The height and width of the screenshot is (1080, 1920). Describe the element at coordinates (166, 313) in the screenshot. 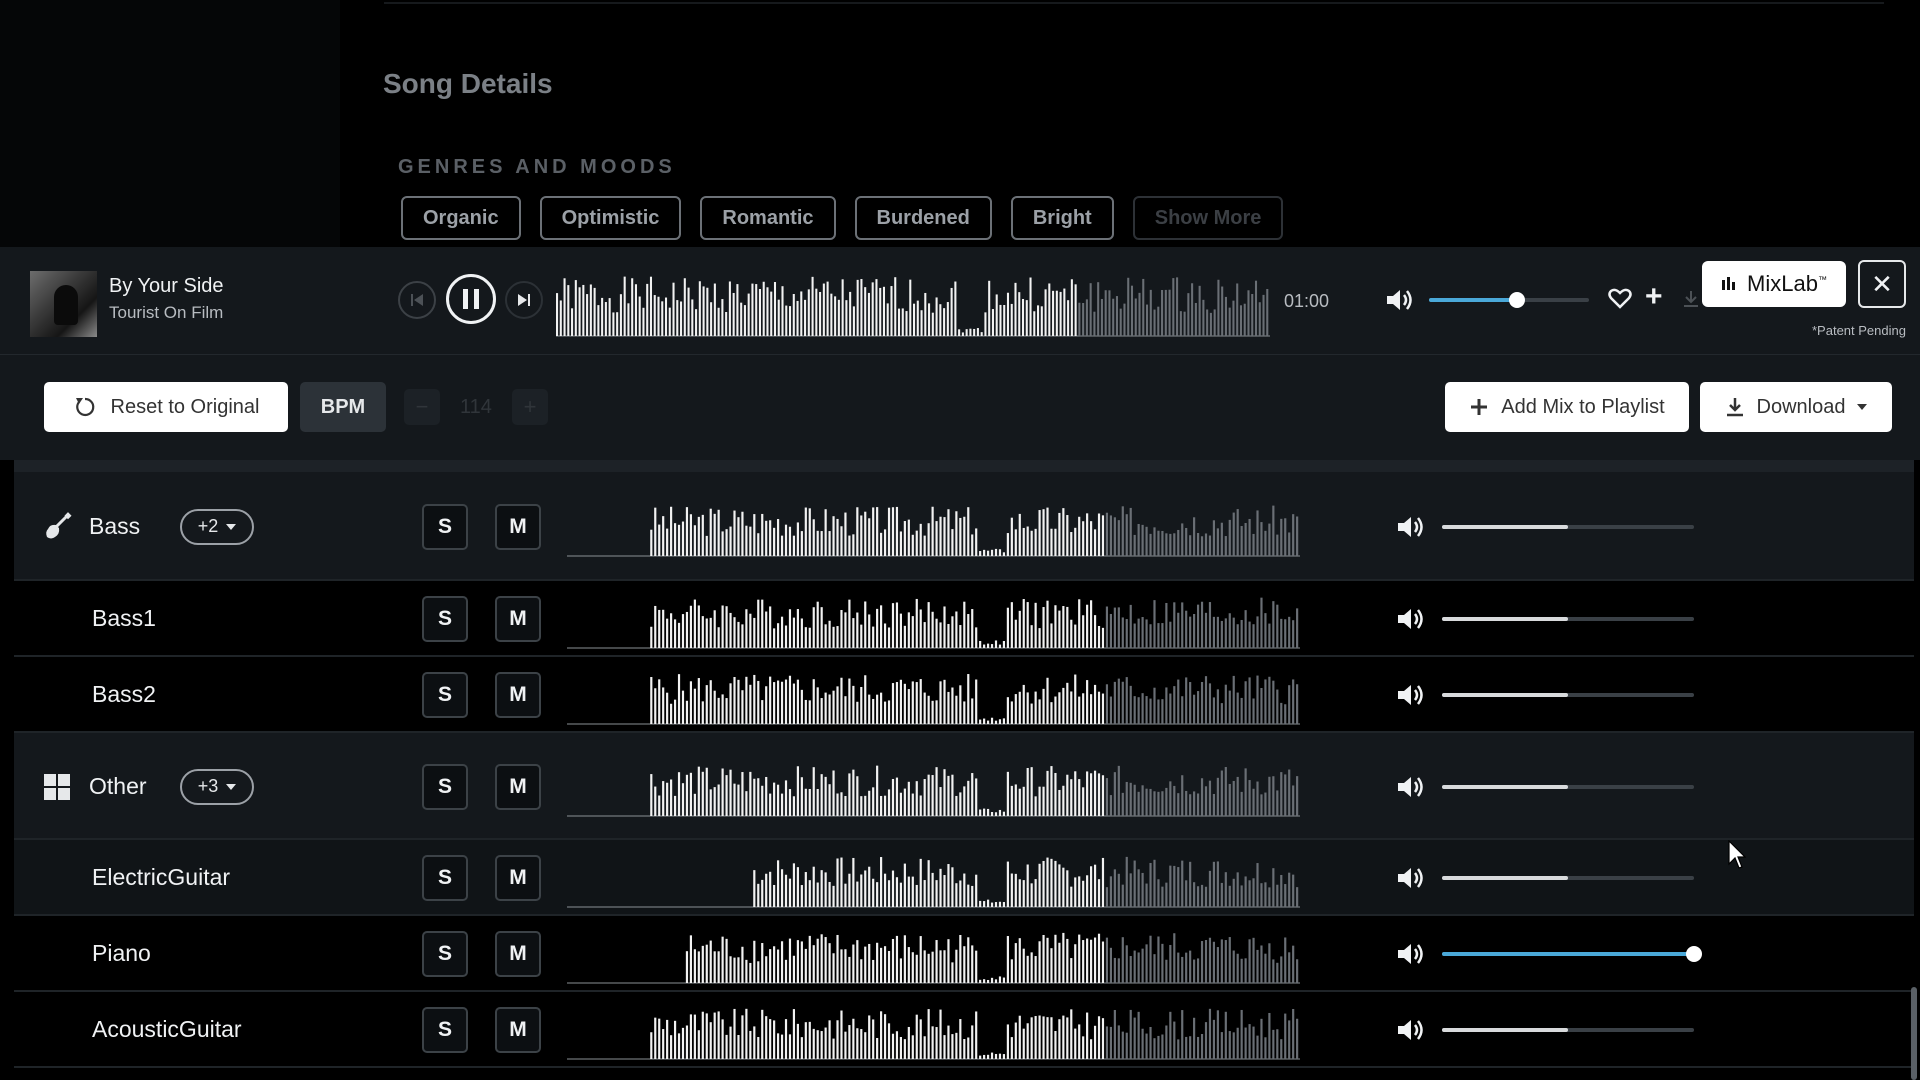

I see `track-artist: Tourist On Film` at that location.